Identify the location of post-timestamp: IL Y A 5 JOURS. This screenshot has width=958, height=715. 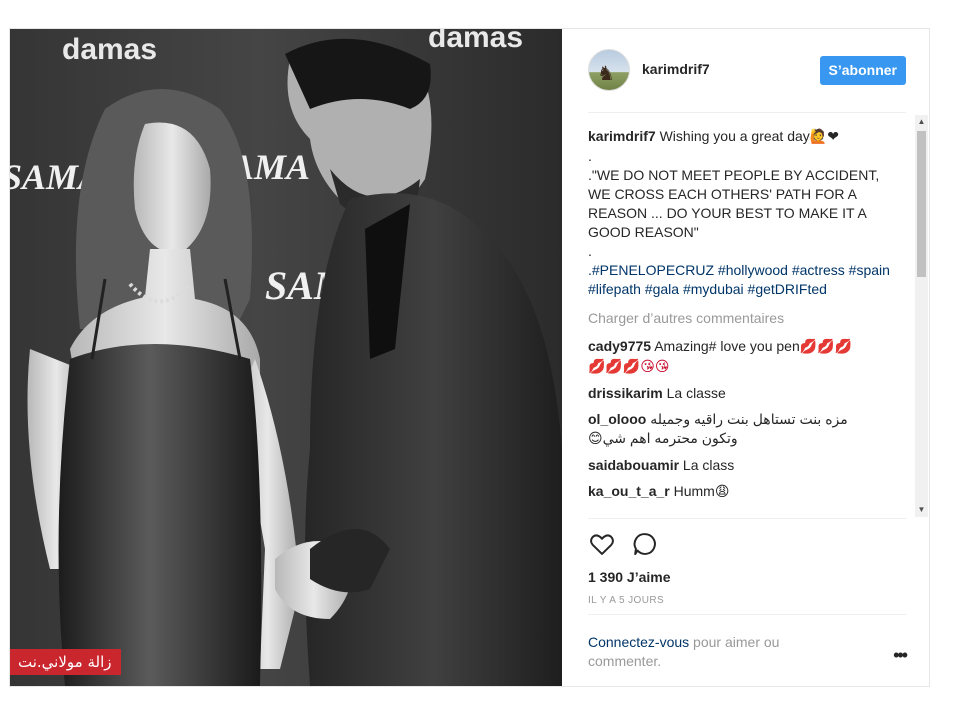
(626, 600).